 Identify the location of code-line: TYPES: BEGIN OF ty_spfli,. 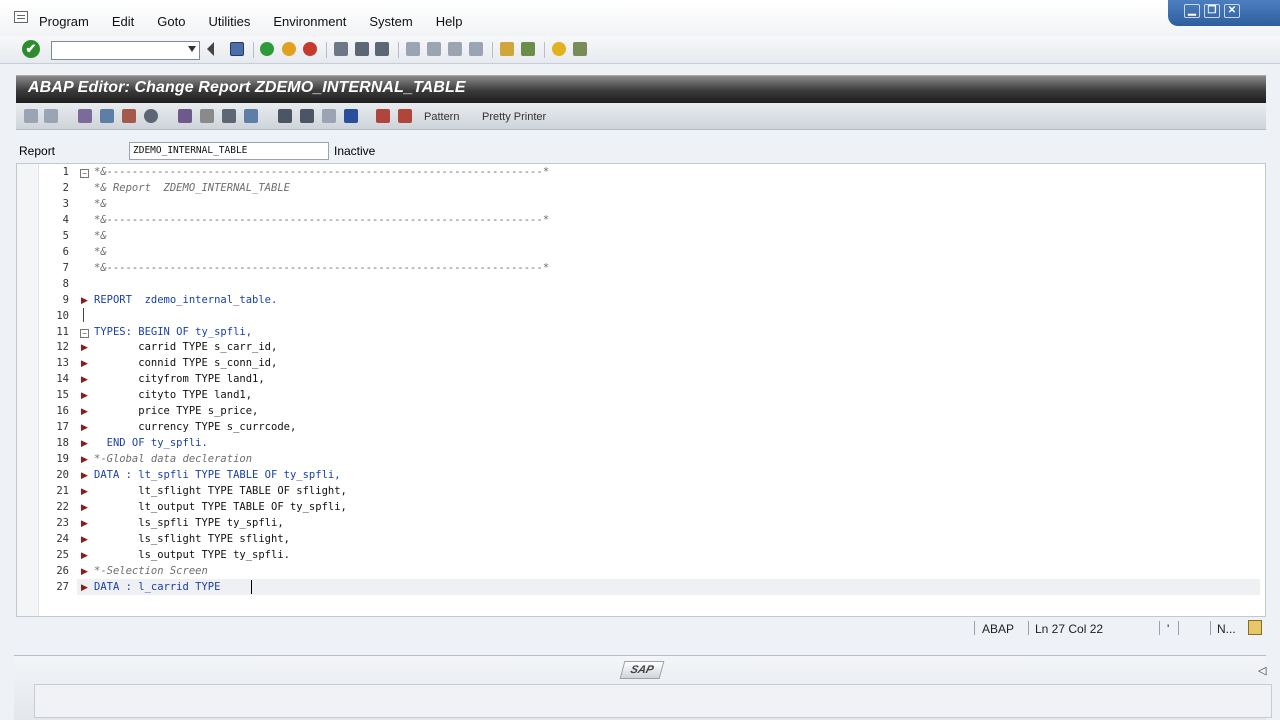
(173, 332).